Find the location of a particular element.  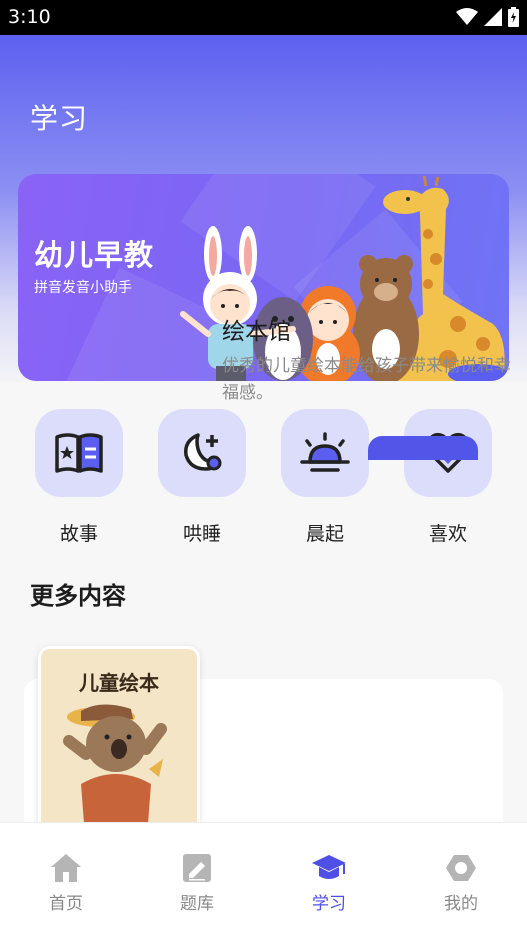

moon-icon is located at coordinates (203, 452).